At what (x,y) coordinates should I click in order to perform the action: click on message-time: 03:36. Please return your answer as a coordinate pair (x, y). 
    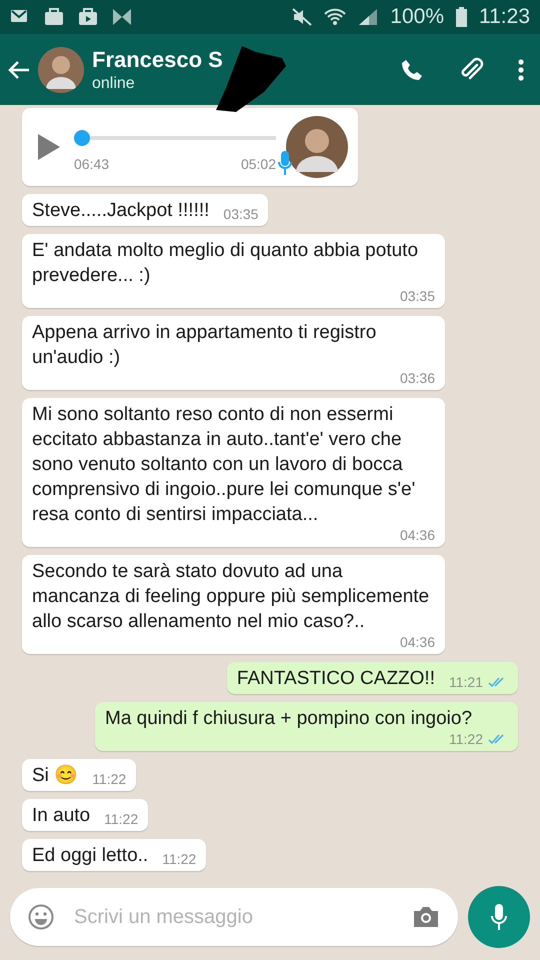
    Looking at the image, I should click on (417, 378).